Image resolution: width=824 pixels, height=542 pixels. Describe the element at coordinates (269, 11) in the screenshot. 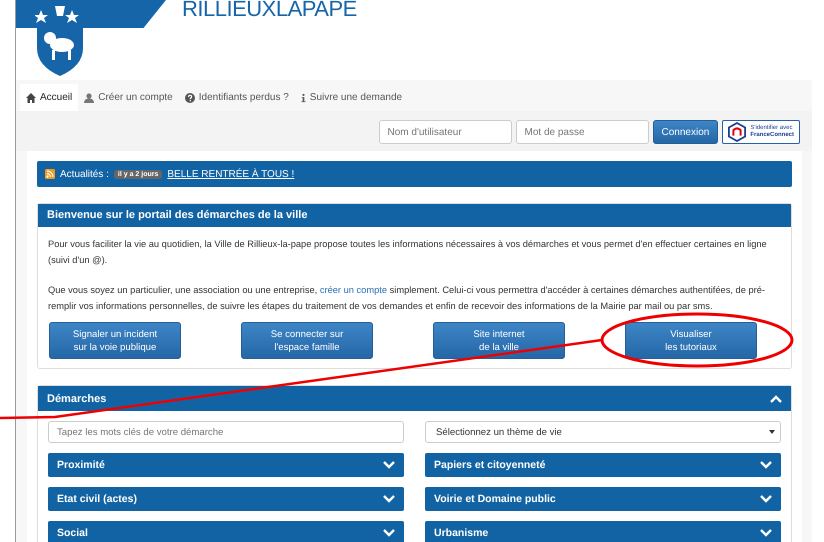

I see `site-title: RILLIEUXLAPAPE` at that location.